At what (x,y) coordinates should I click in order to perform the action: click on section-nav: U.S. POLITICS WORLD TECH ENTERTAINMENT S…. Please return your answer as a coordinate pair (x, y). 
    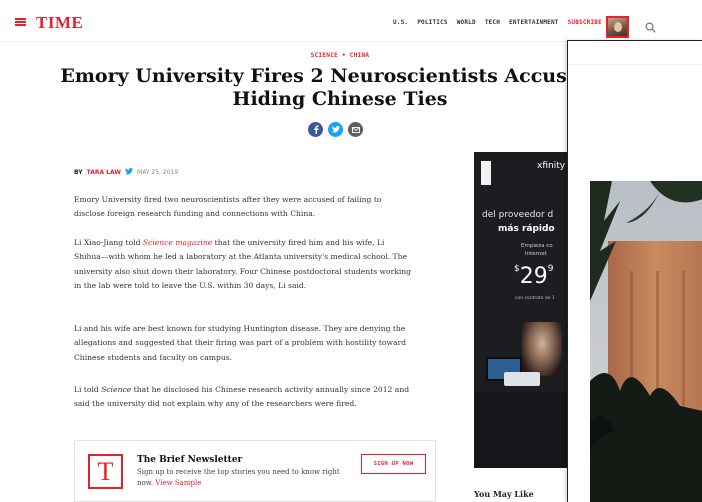
    Looking at the image, I should click on (497, 22).